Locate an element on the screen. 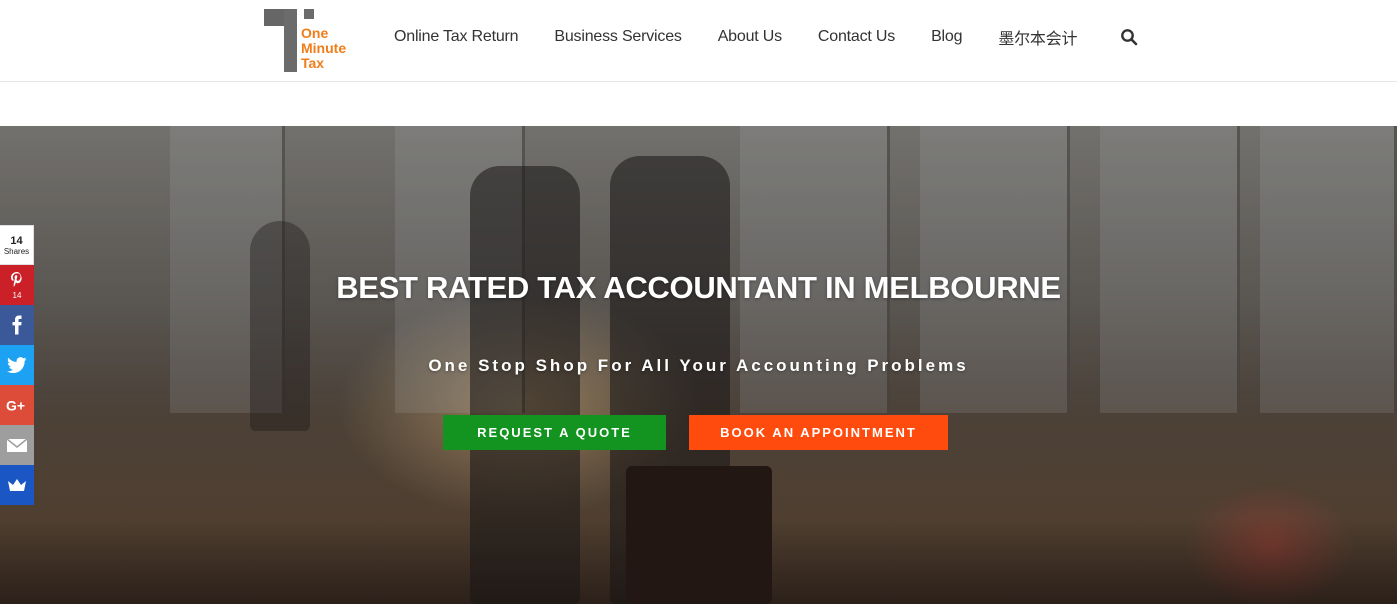 The image size is (1397, 604). google-plus-share-button: G+ is located at coordinates (17, 405).